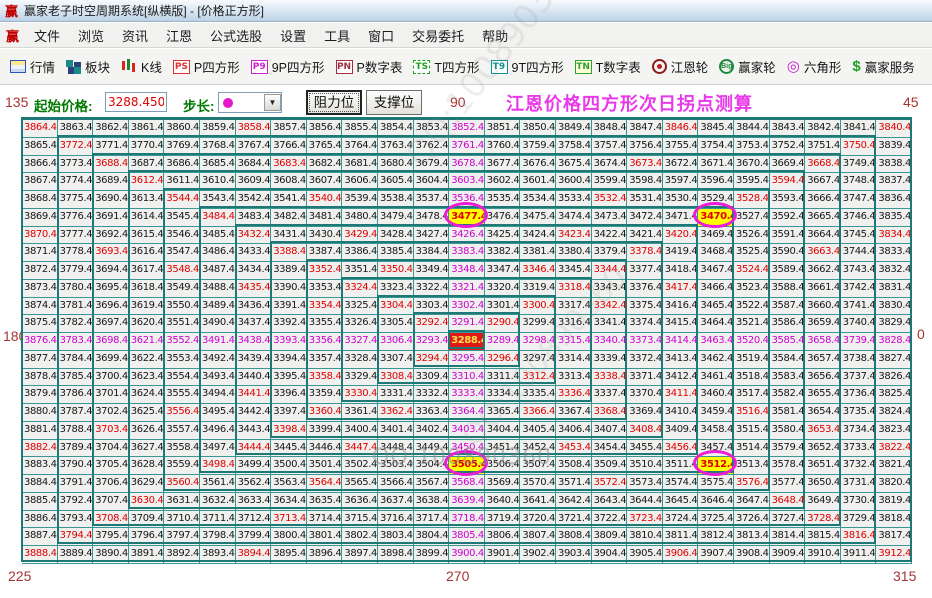 The image size is (932, 598). Describe the element at coordinates (182, 359) in the screenshot. I see `grid-cell: 3553.45` at that location.